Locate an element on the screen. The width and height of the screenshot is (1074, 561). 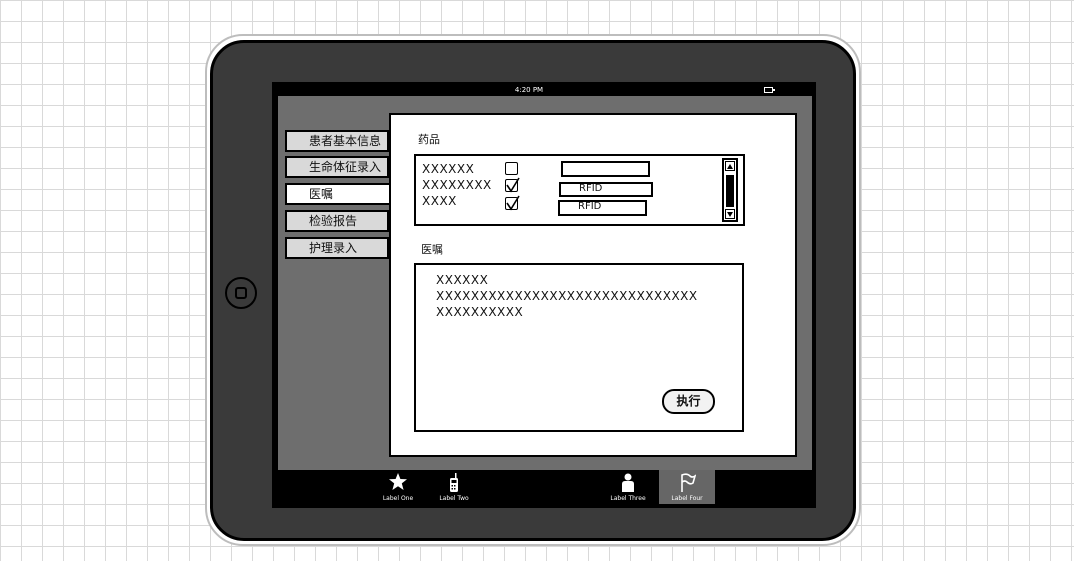
orders-section-title: 医嘱 is located at coordinates (432, 249).